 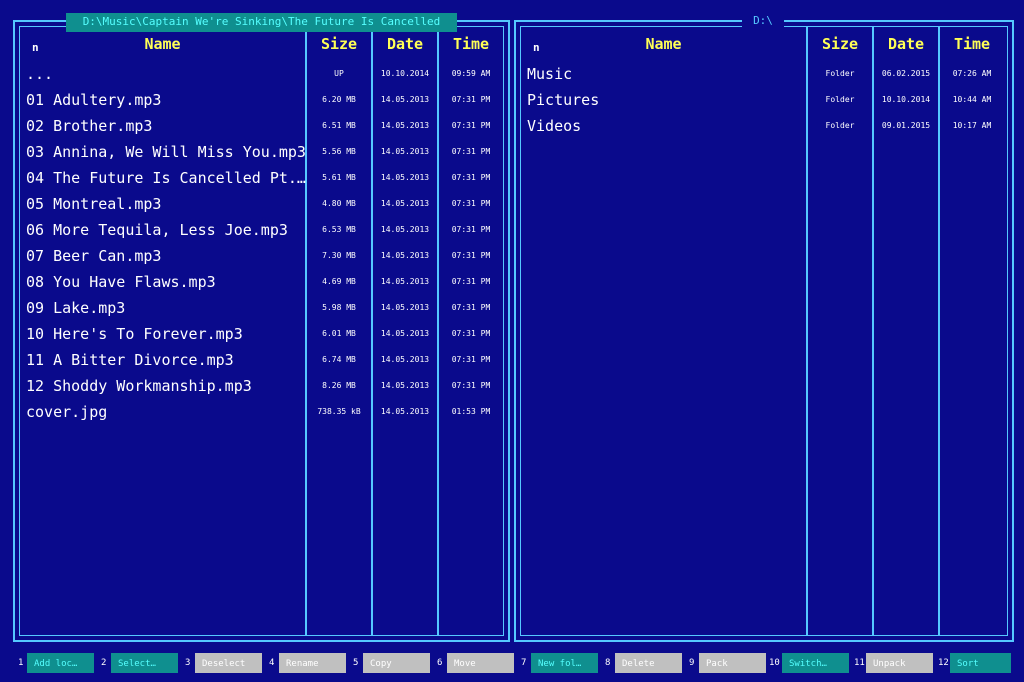 I want to click on fkey-num-1: 1, so click(x=21, y=663).